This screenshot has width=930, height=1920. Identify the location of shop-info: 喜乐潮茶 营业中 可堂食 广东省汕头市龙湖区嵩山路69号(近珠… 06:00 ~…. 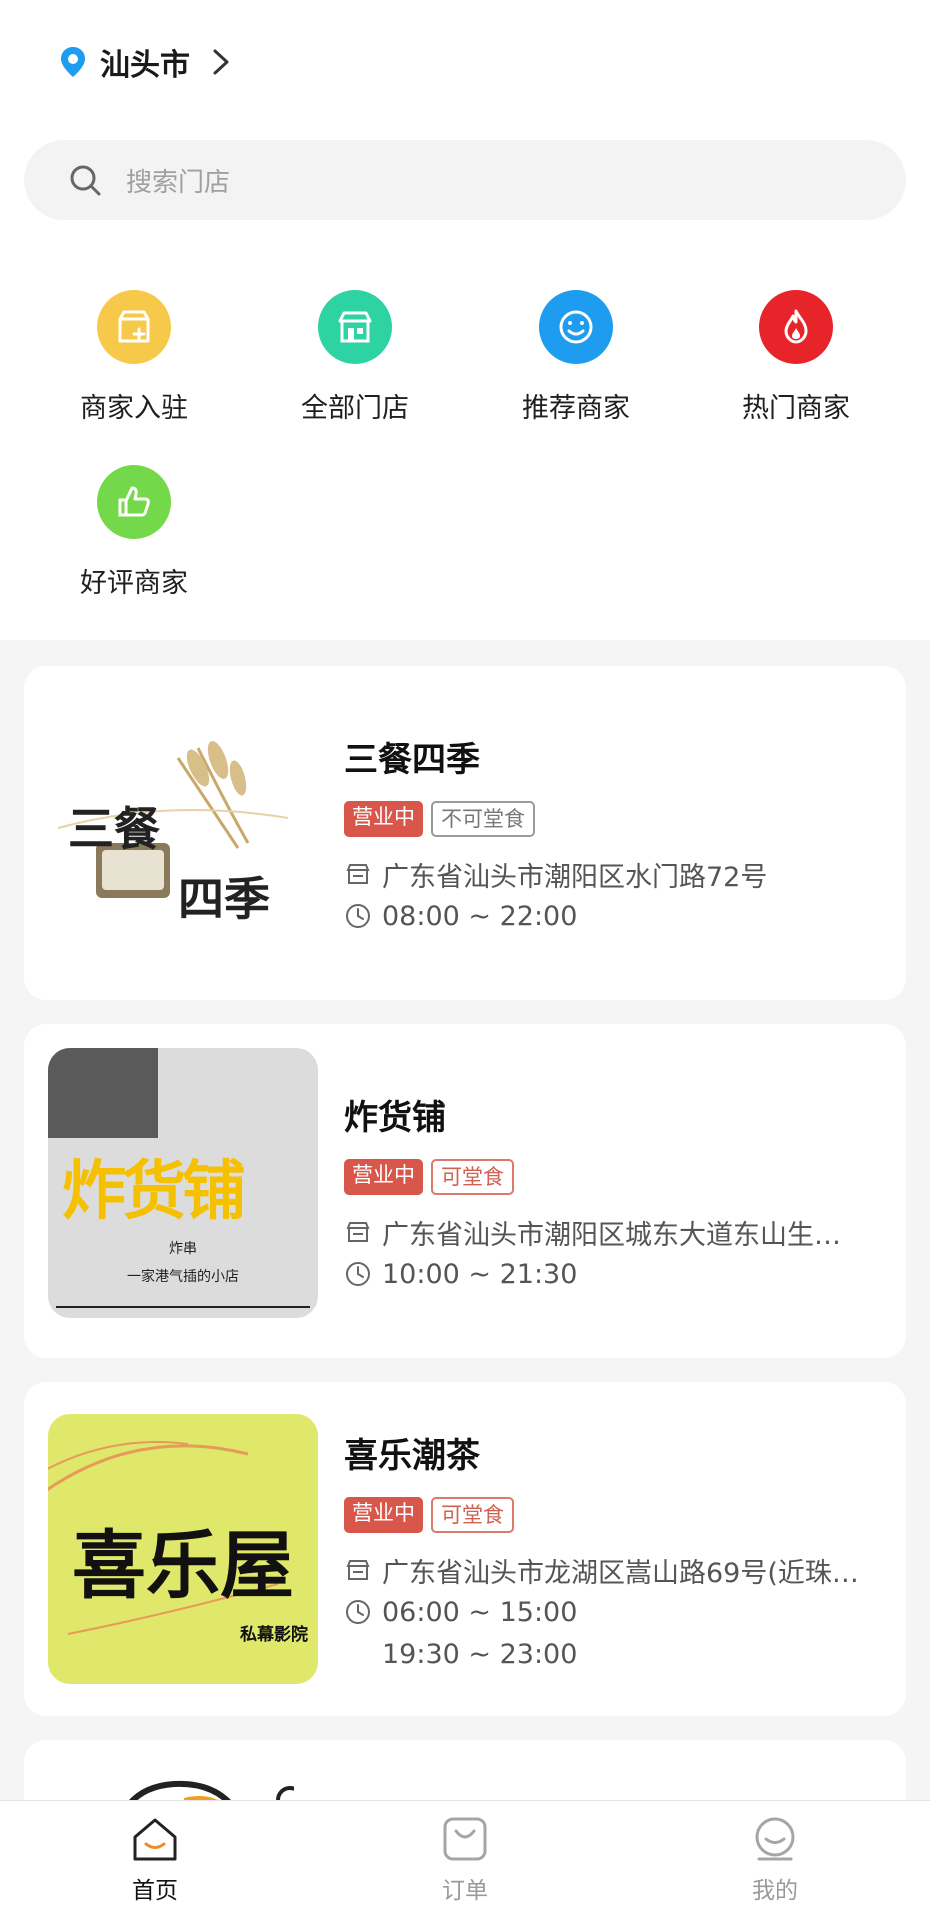
(613, 1551).